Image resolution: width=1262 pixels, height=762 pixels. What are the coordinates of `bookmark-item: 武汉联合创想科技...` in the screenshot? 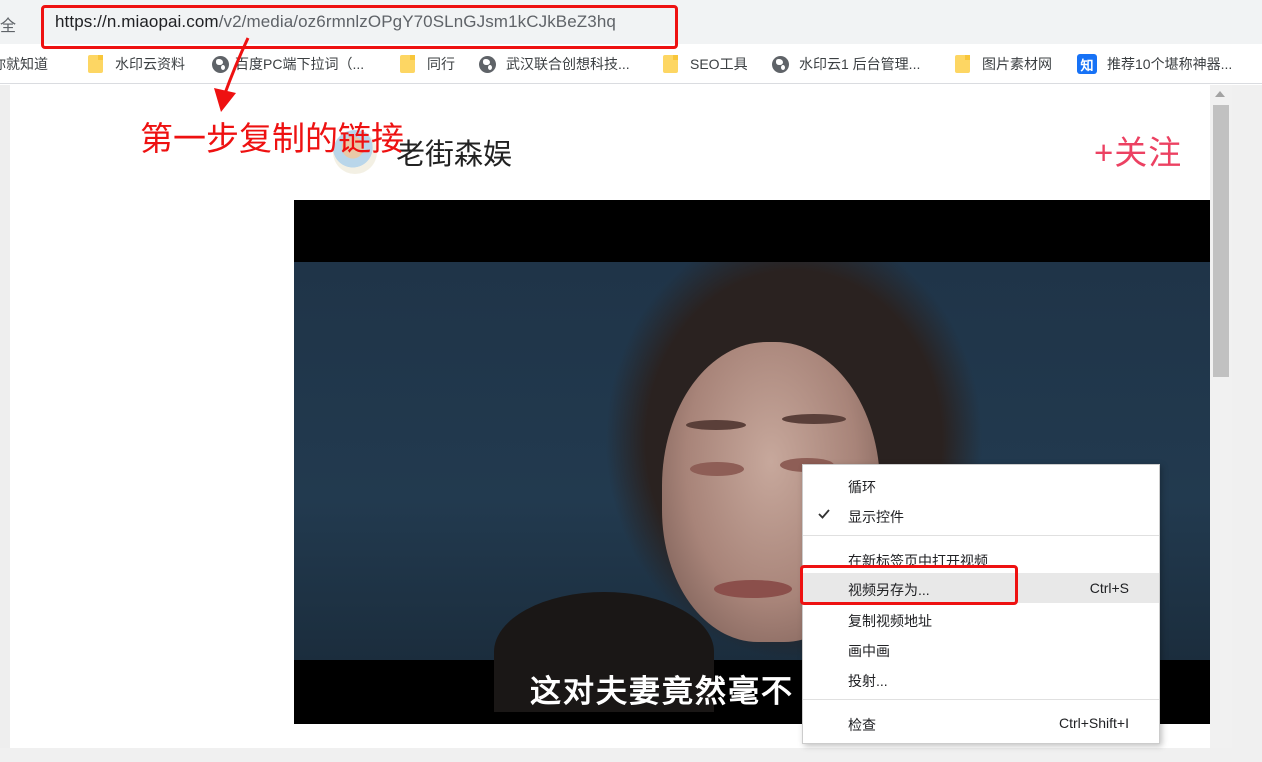 It's located at (554, 64).